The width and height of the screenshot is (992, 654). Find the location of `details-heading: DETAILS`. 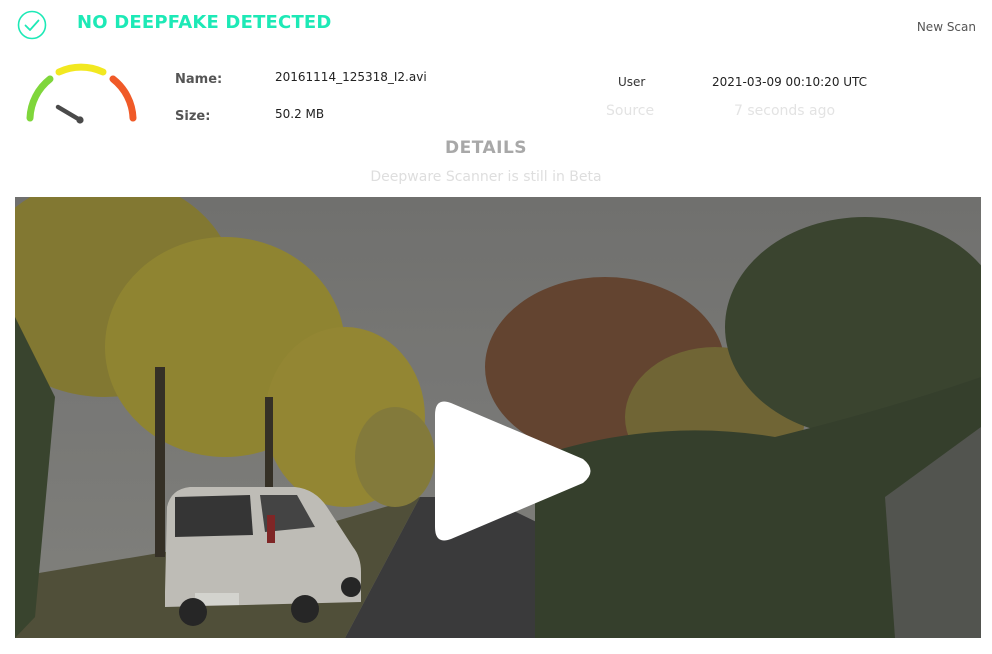

details-heading: DETAILS is located at coordinates (486, 148).